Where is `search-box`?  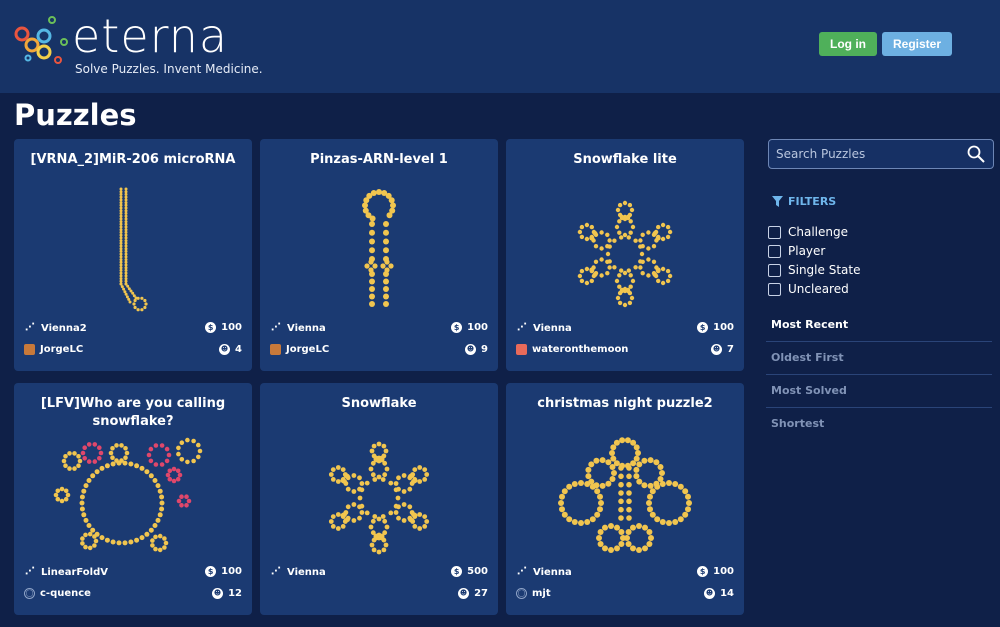 search-box is located at coordinates (881, 154).